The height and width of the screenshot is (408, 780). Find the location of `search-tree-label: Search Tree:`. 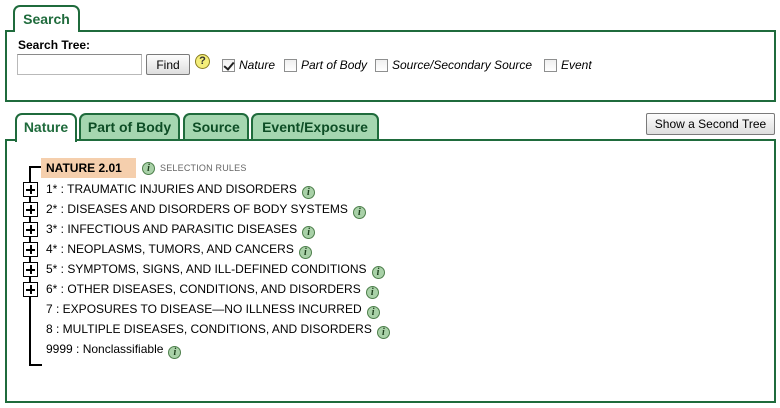

search-tree-label: Search Tree: is located at coordinates (54, 45).